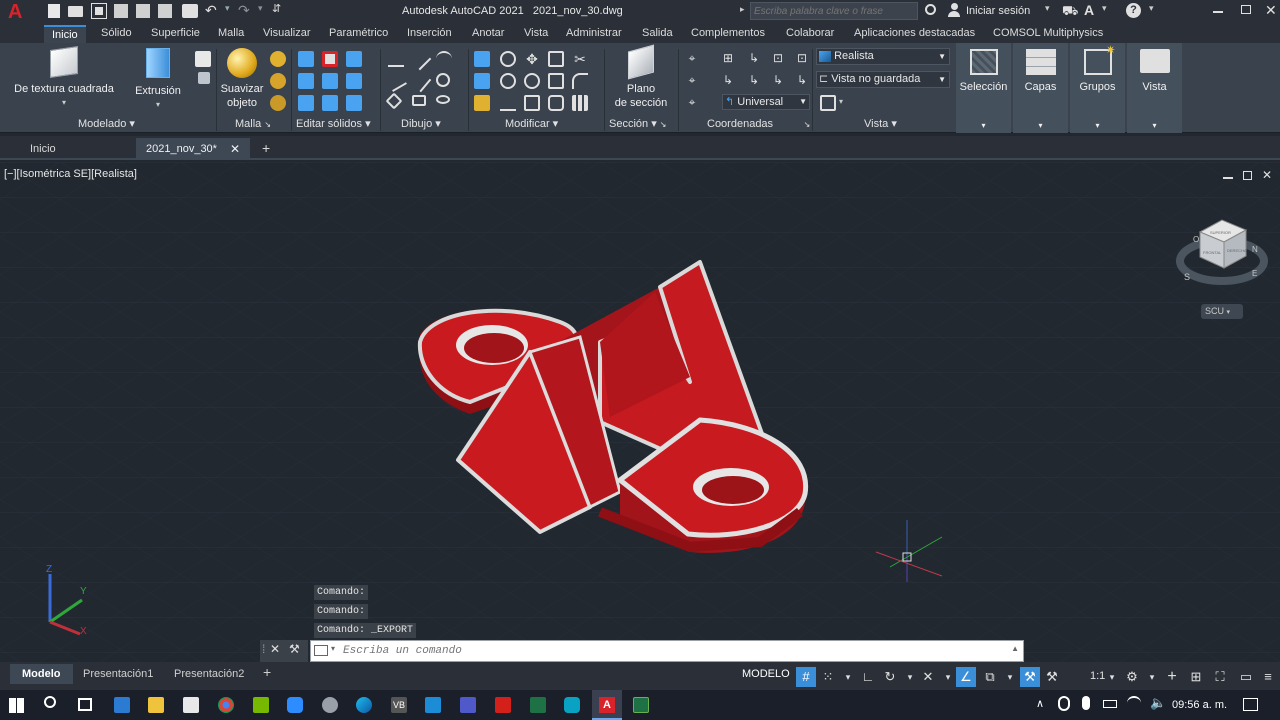 The image size is (1280, 720). Describe the element at coordinates (1132, 677) in the screenshot. I see `workspace-gear-icon: ⚙` at that location.